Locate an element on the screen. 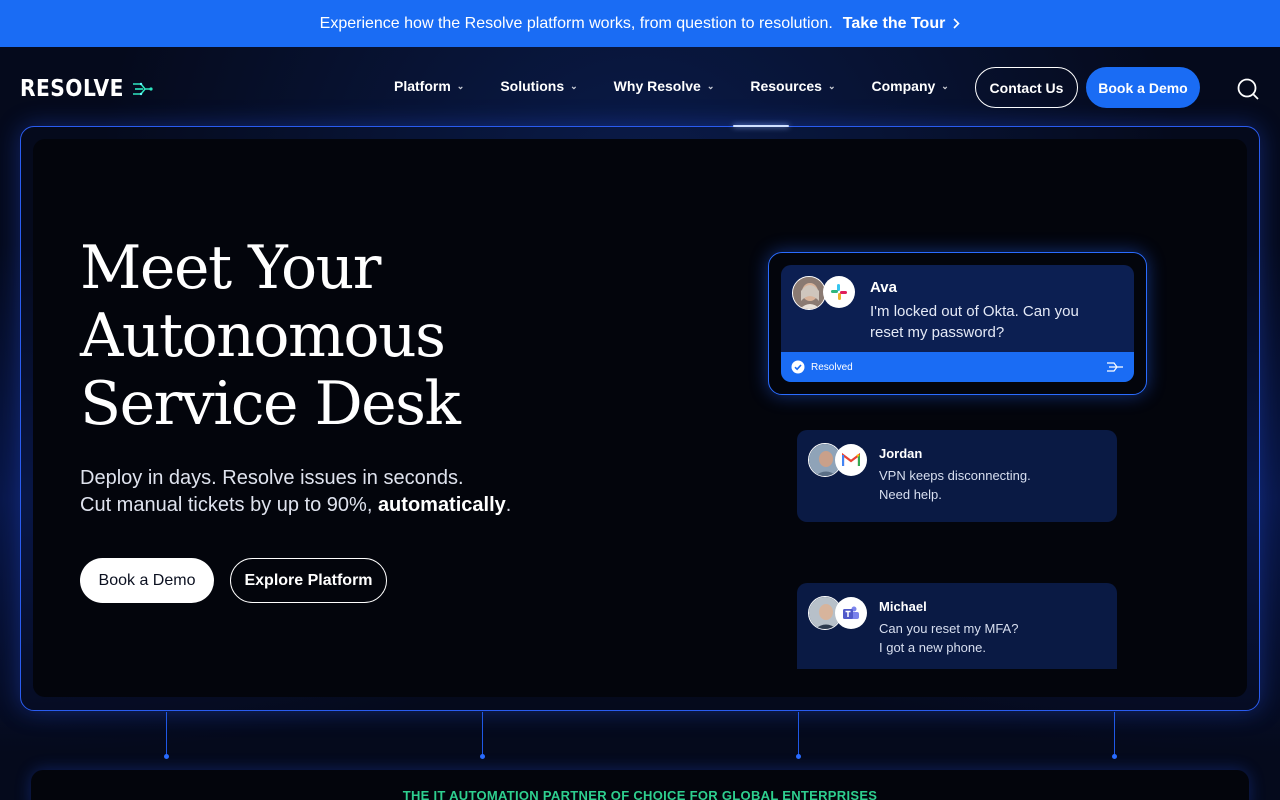 The height and width of the screenshot is (800, 1280). nav-item-label: Resources is located at coordinates (786, 86).